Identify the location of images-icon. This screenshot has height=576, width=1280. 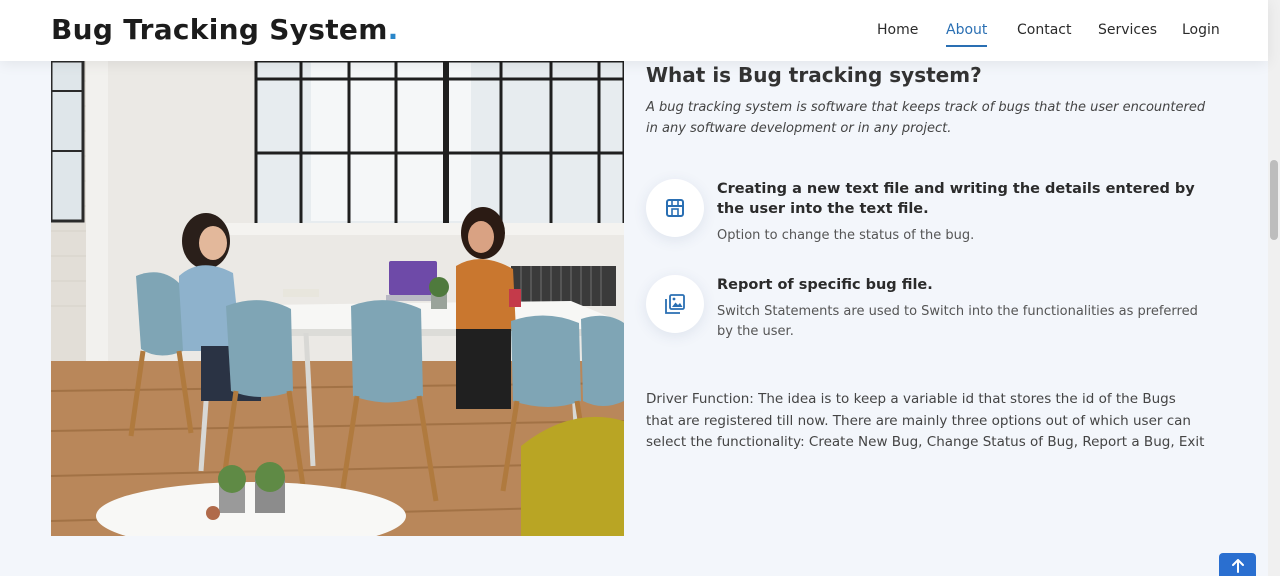
(675, 304).